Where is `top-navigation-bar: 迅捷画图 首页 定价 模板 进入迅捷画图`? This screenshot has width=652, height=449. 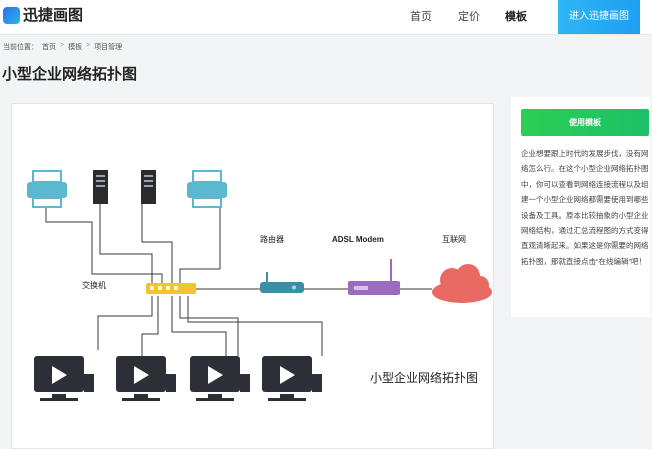
top-navigation-bar: 迅捷画图 首页 定价 模板 进入迅捷画图 is located at coordinates (326, 17).